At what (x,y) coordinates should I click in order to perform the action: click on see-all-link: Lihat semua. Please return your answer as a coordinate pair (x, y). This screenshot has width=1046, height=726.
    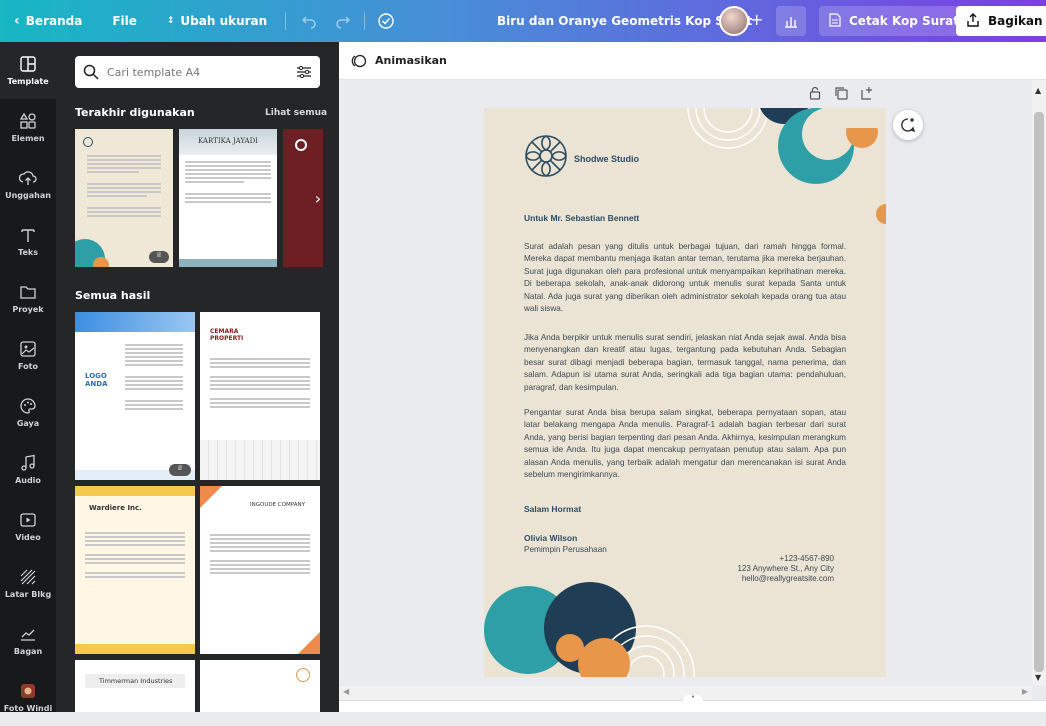
    Looking at the image, I should click on (296, 113).